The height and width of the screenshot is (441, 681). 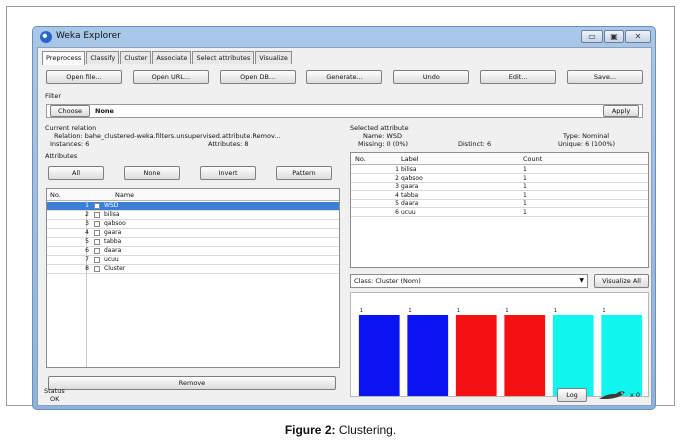 What do you see at coordinates (76, 173) in the screenshot?
I see `select-all-button: All` at bounding box center [76, 173].